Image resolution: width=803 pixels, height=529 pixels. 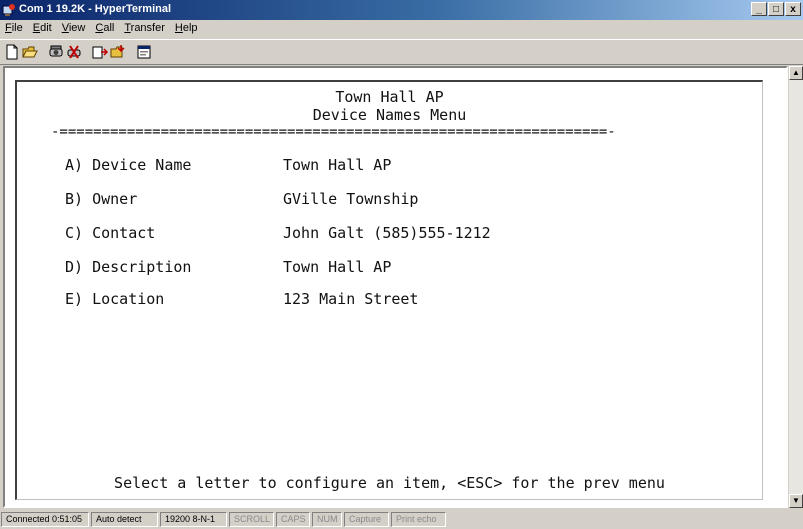 I want to click on menu-bar: File Edit View Call Transfer Help, so click(x=401, y=29).